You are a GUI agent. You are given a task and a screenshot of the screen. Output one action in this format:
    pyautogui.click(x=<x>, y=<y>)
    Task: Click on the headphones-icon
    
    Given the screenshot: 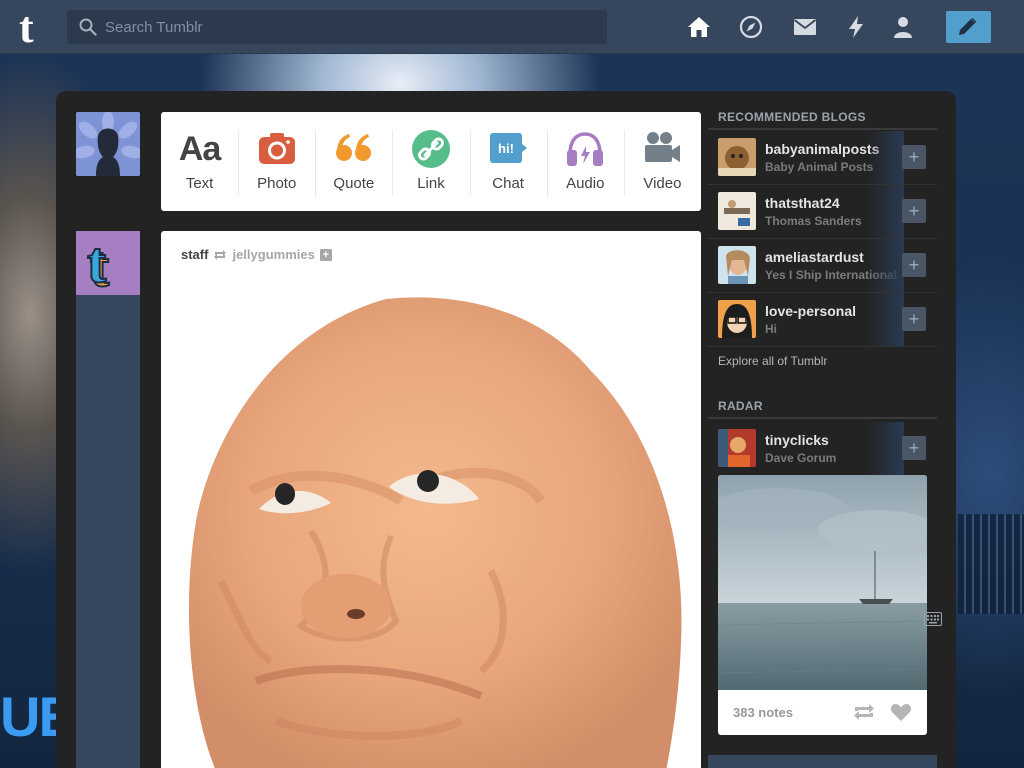 What is the action you would take?
    pyautogui.click(x=585, y=149)
    